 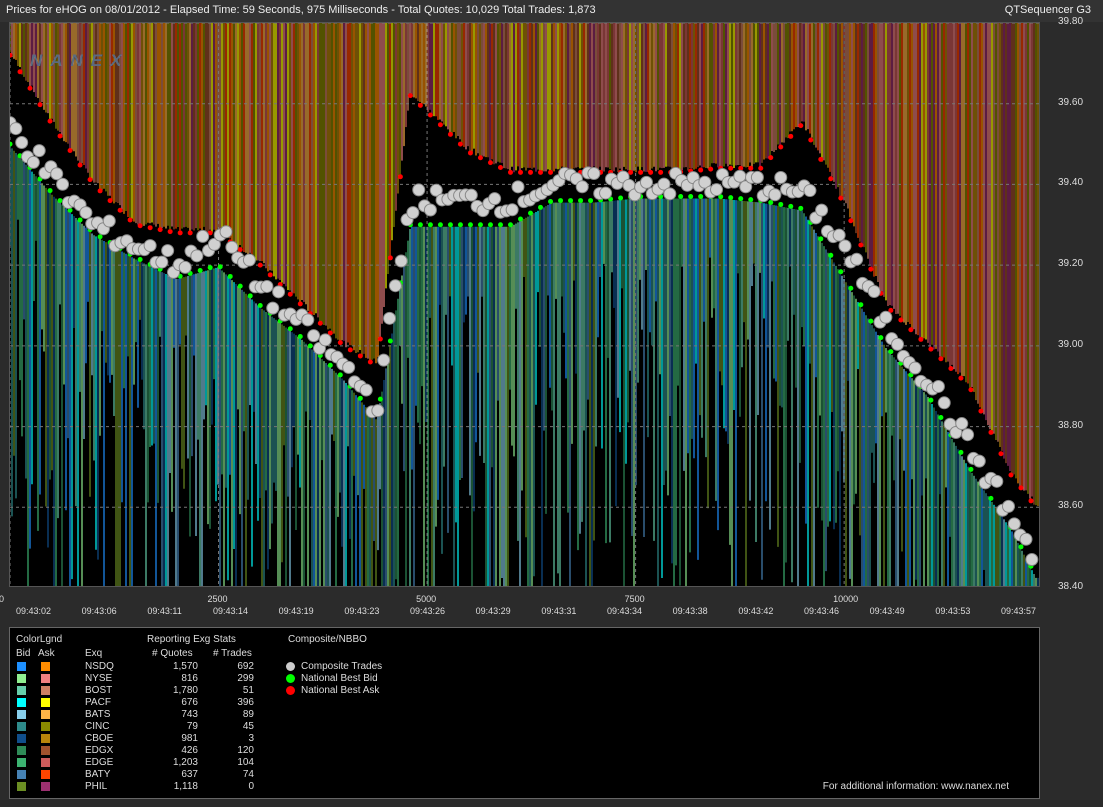 I want to click on nanex-logo: NANEX, so click(x=80, y=60).